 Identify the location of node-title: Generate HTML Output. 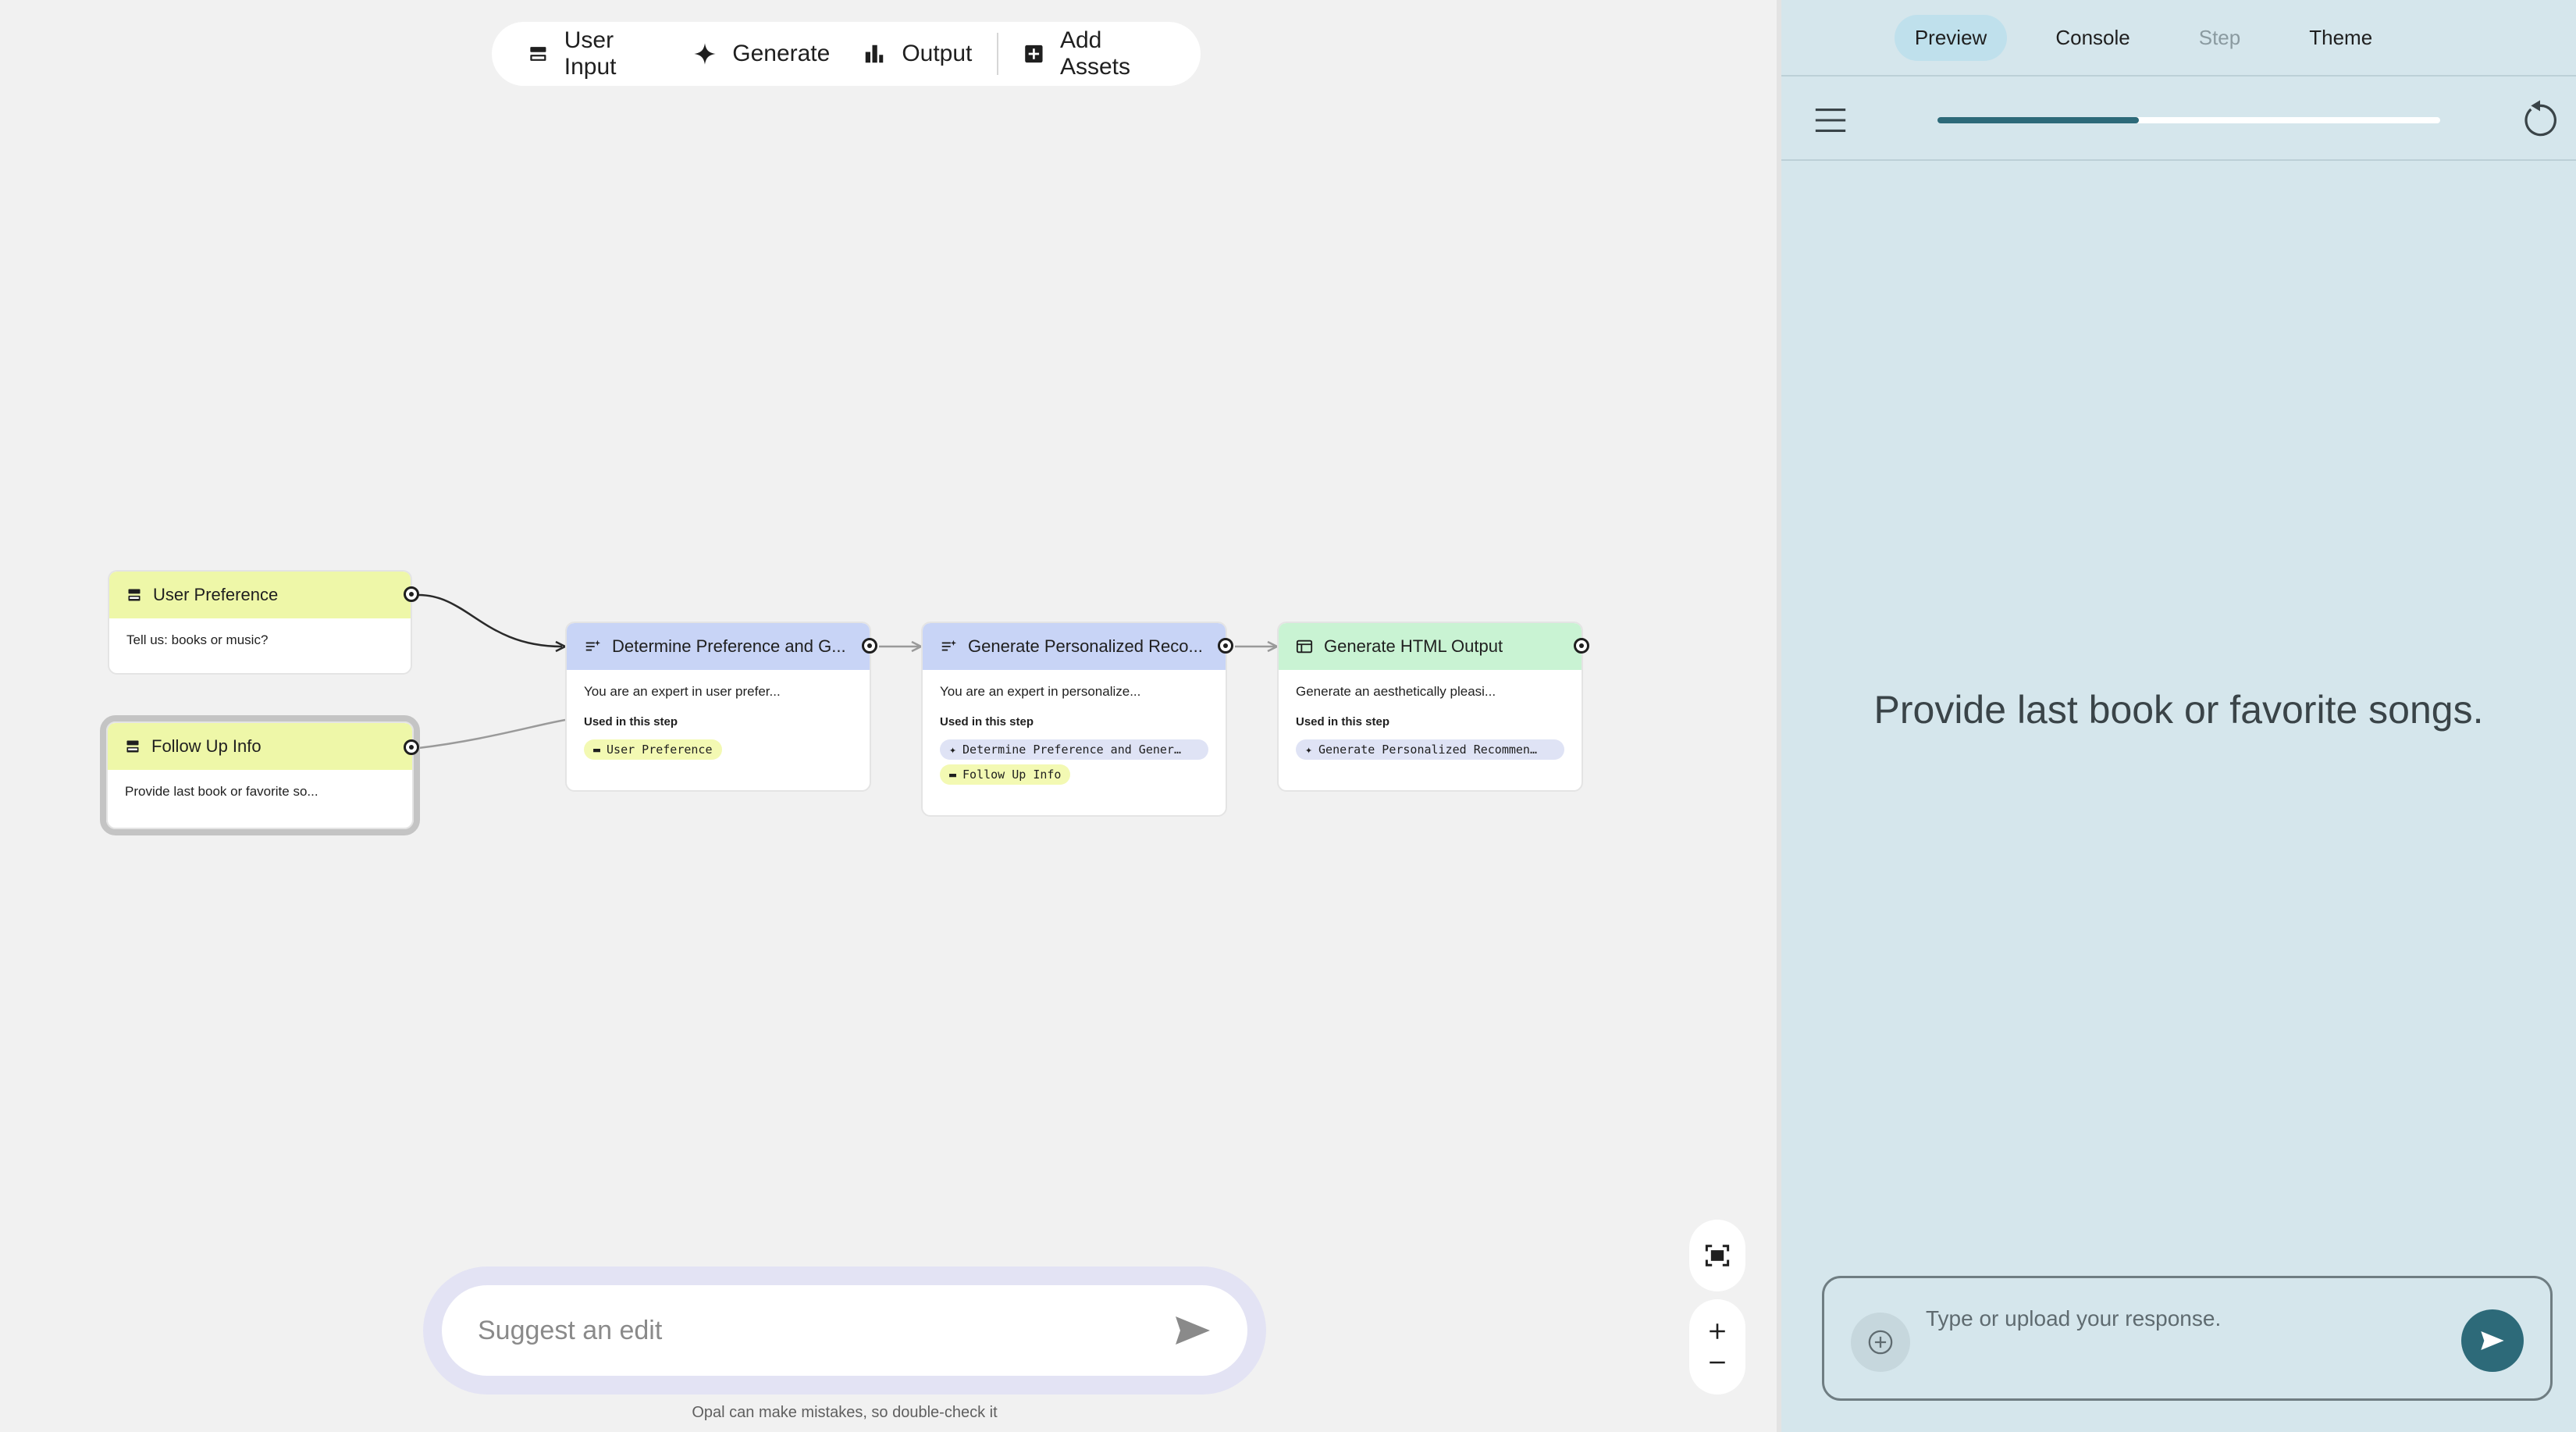
(1413, 646).